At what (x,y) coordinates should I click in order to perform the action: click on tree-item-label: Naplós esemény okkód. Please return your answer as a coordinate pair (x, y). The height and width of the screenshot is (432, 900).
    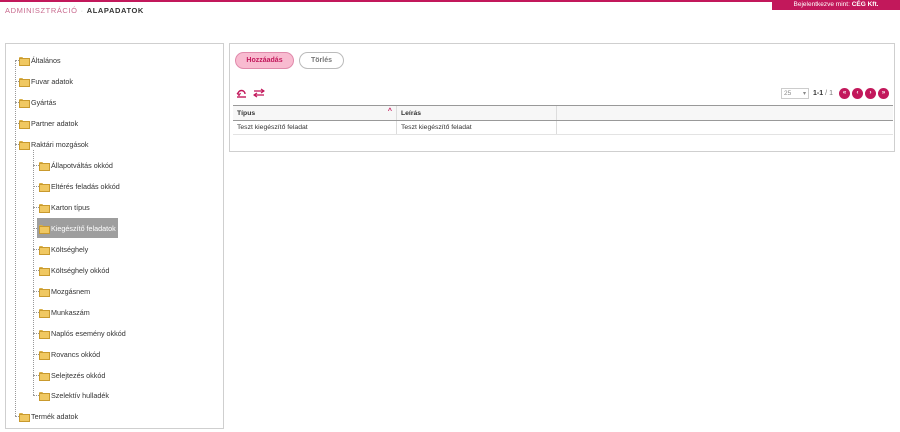
    Looking at the image, I should click on (88, 333).